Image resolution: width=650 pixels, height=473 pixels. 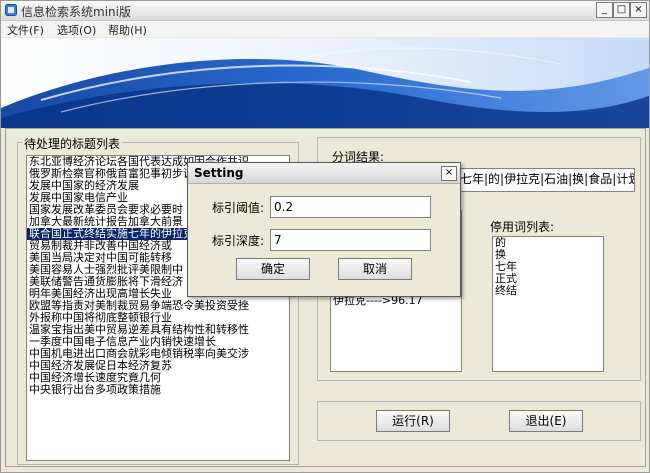 I want to click on threshold-input: 0.2, so click(x=350, y=207).